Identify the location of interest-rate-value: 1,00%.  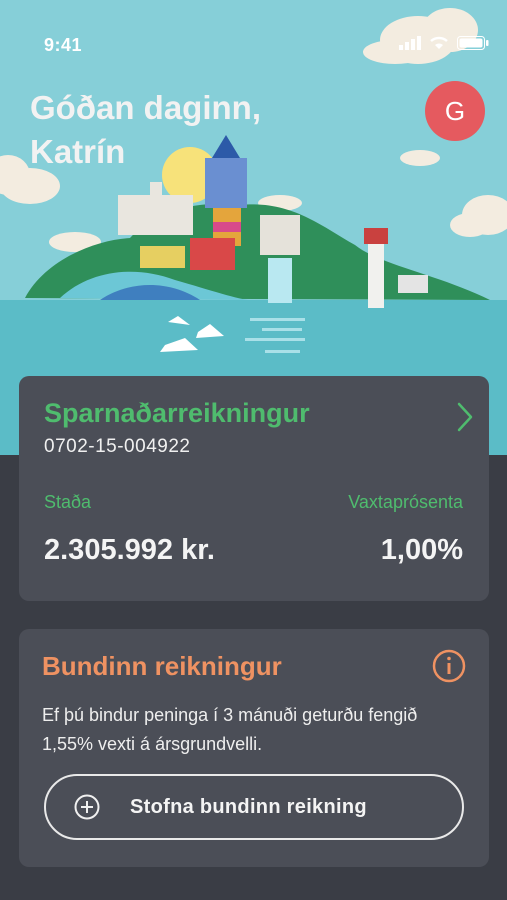
(421, 550).